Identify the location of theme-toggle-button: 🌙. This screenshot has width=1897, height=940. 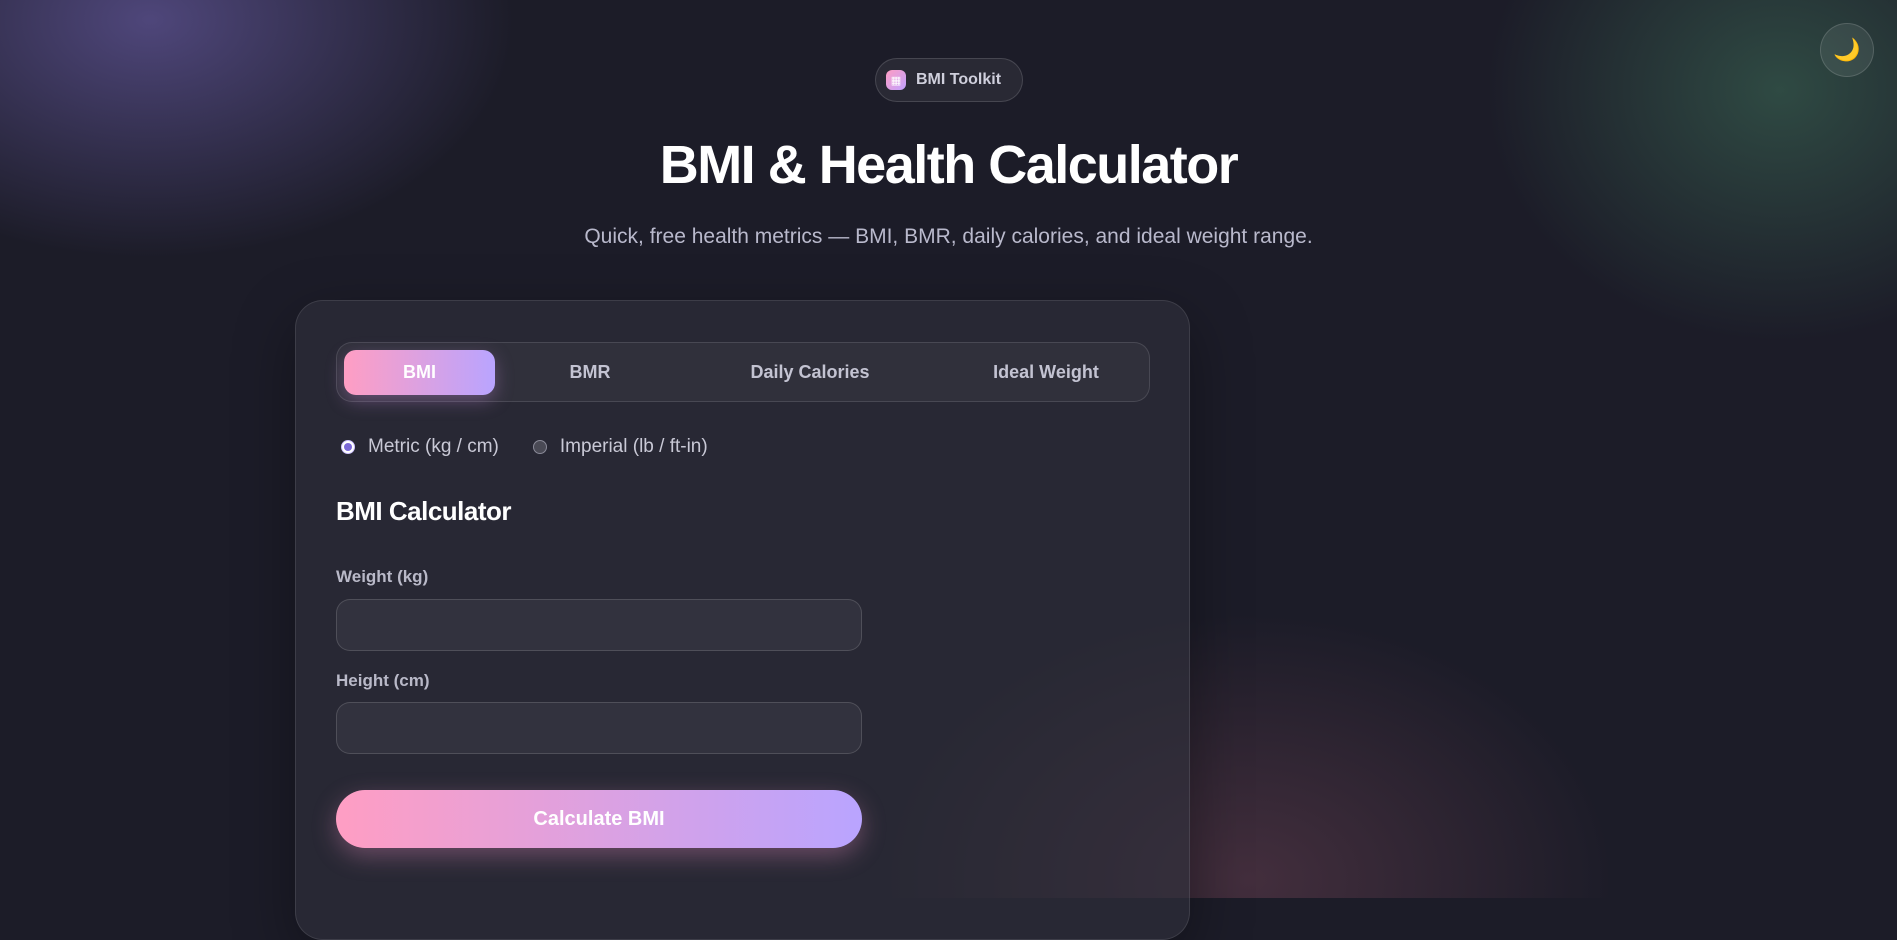
(1847, 50).